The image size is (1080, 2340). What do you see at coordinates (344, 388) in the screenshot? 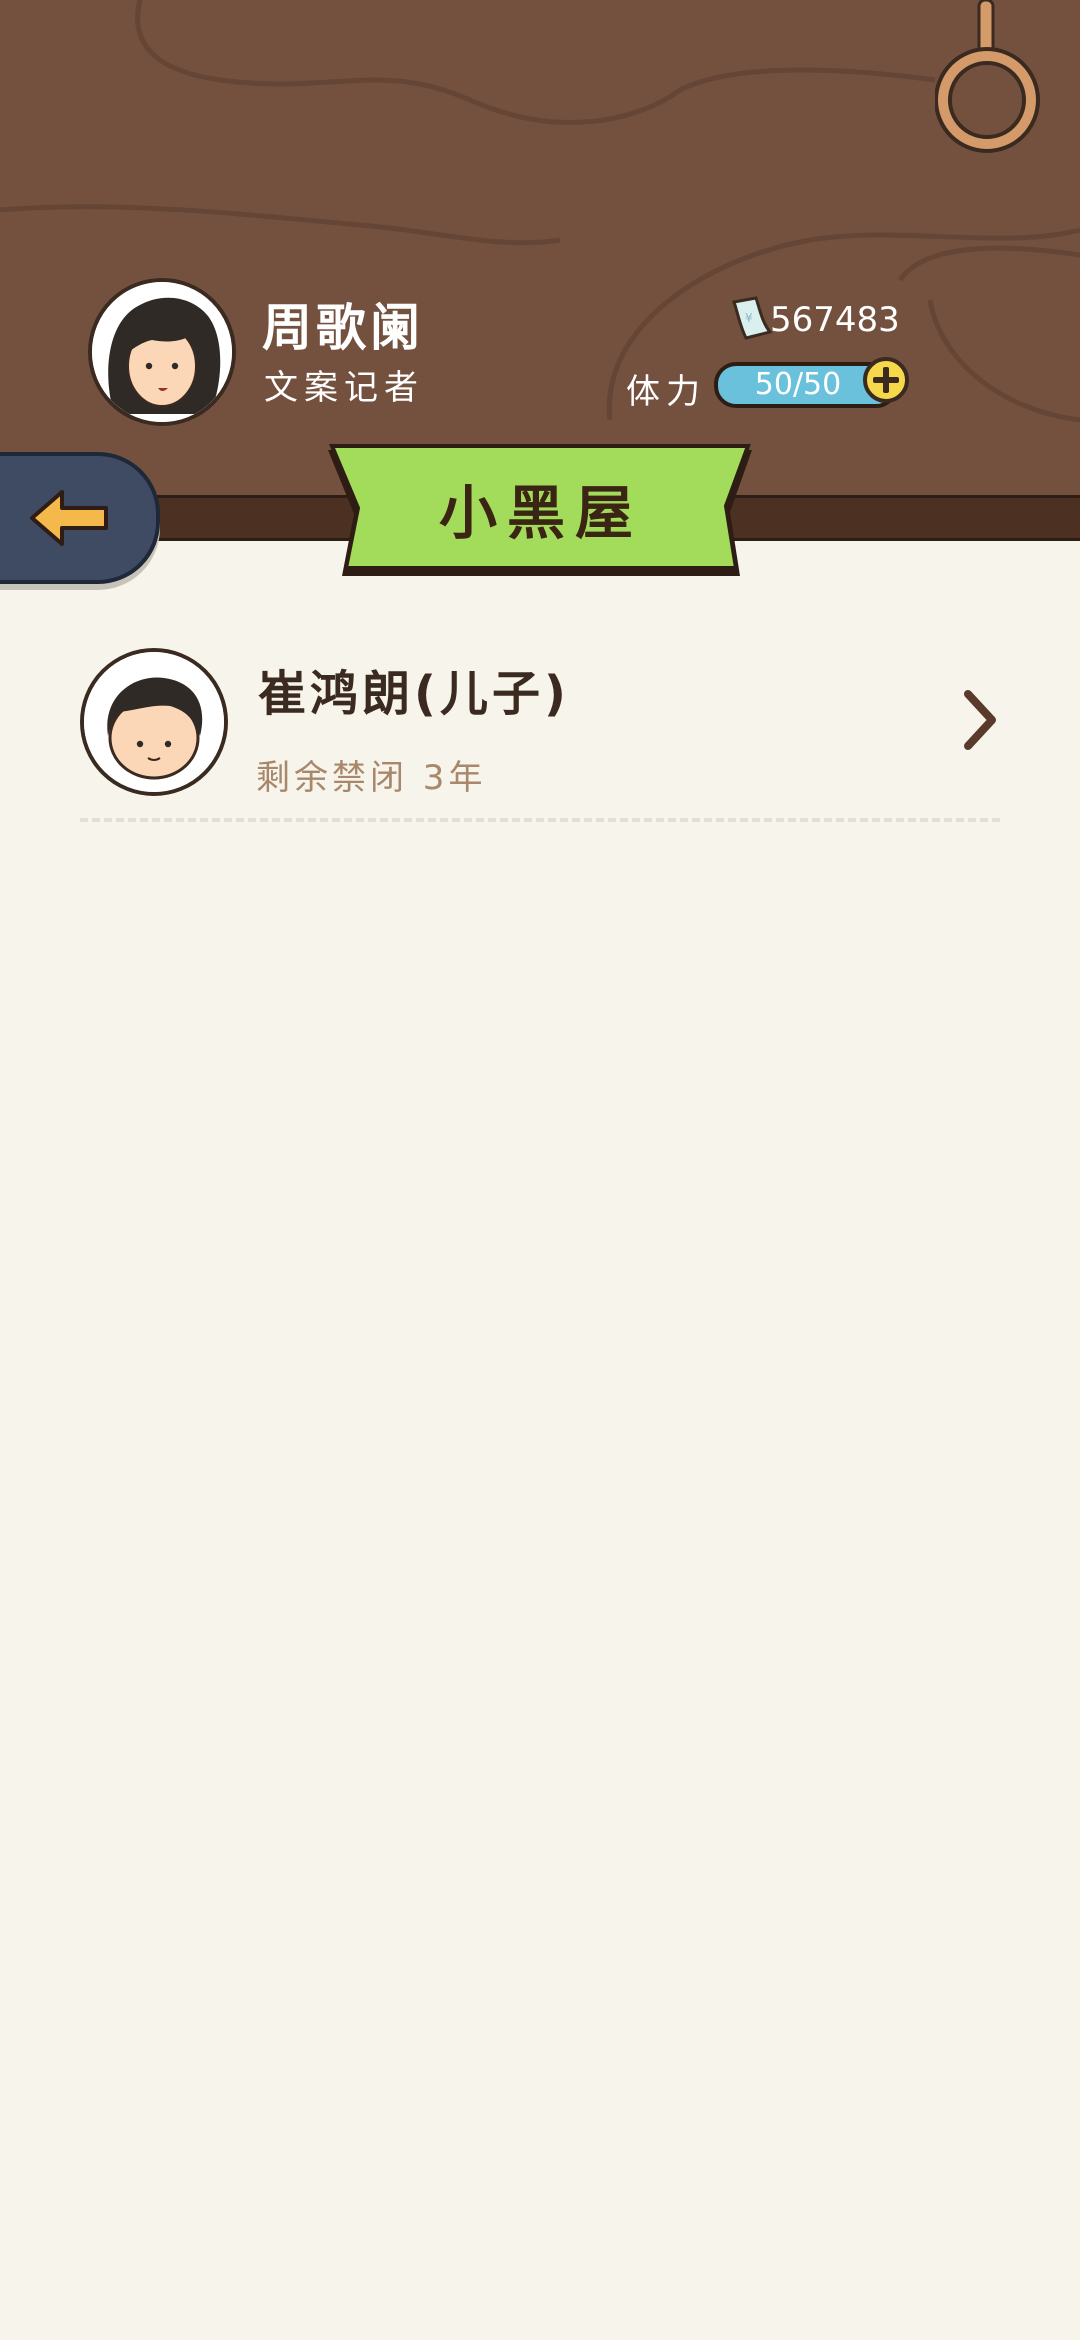
I see `player-title: 文案记者` at bounding box center [344, 388].